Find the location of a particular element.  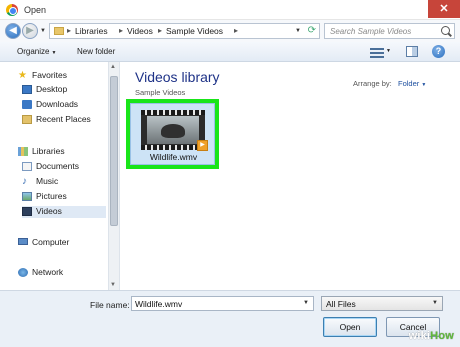

wikihow-watermark: wikiHow is located at coordinates (431, 336).